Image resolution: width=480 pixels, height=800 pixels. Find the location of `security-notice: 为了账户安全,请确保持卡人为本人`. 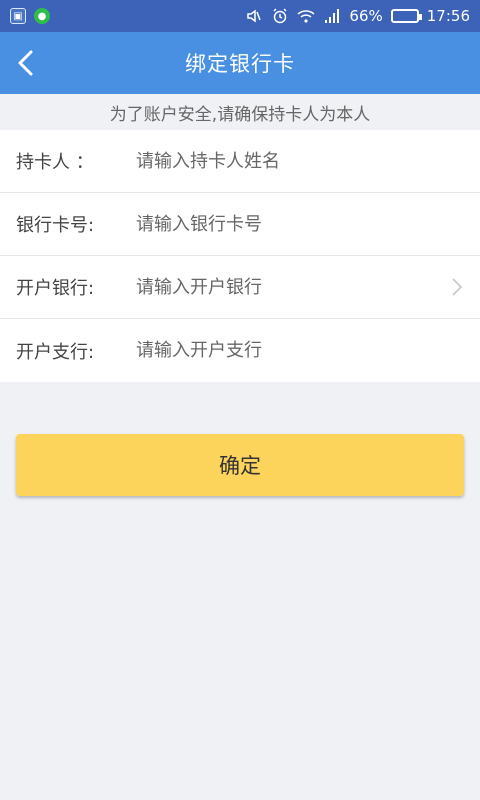

security-notice: 为了账户安全,请确保持卡人为本人 is located at coordinates (240, 114).